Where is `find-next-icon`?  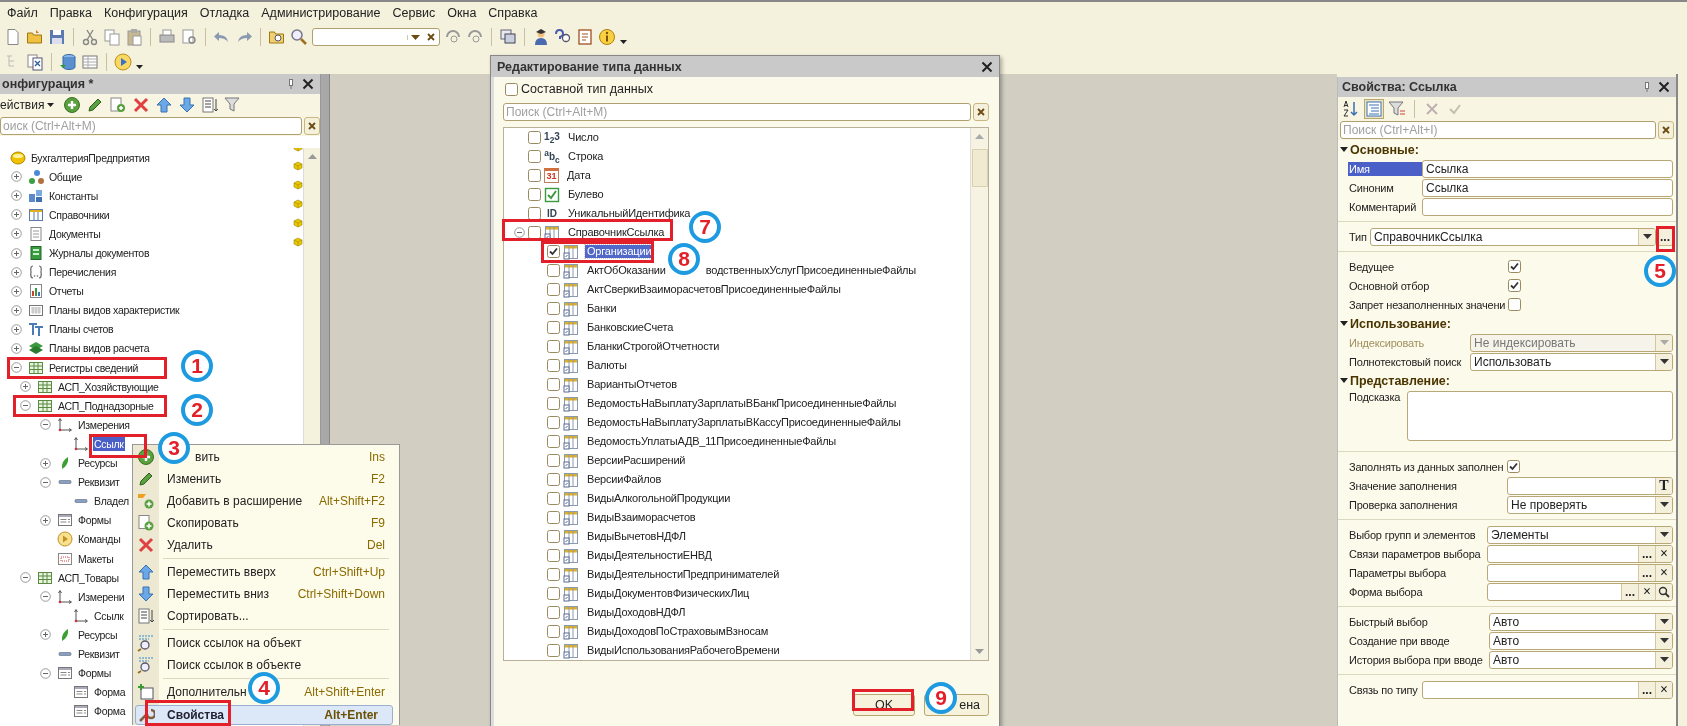 find-next-icon is located at coordinates (453, 37).